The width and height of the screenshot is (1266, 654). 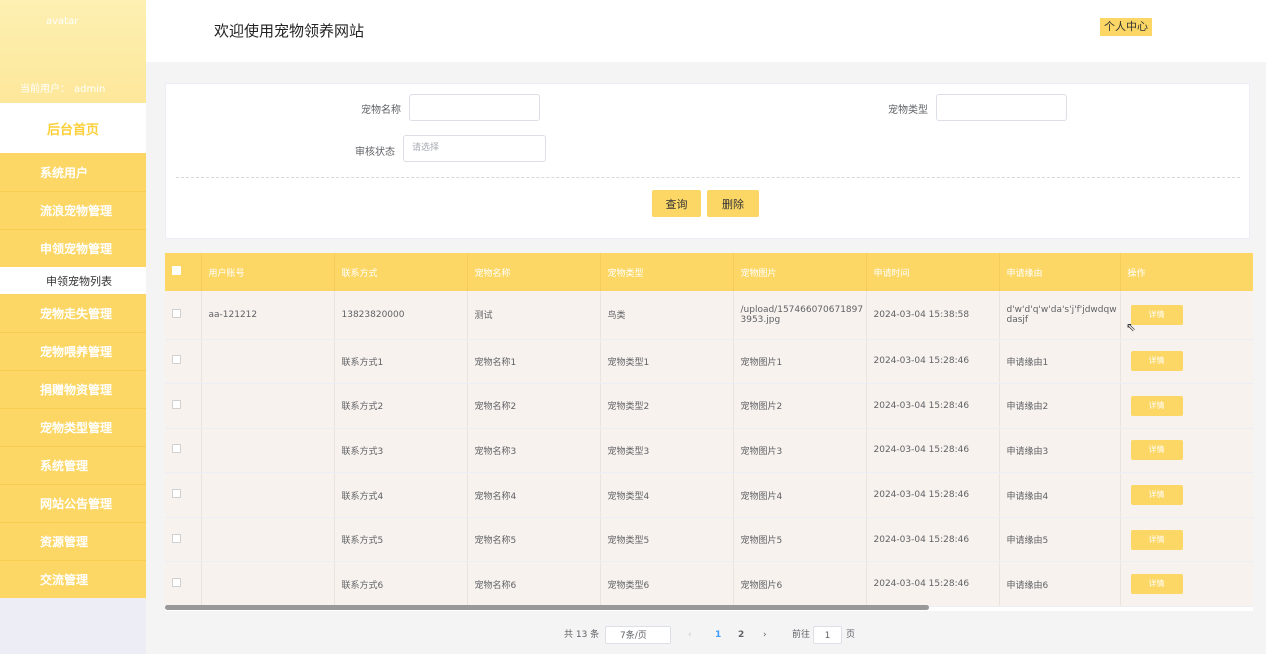 I want to click on current-user-name: admin, so click(x=90, y=89).